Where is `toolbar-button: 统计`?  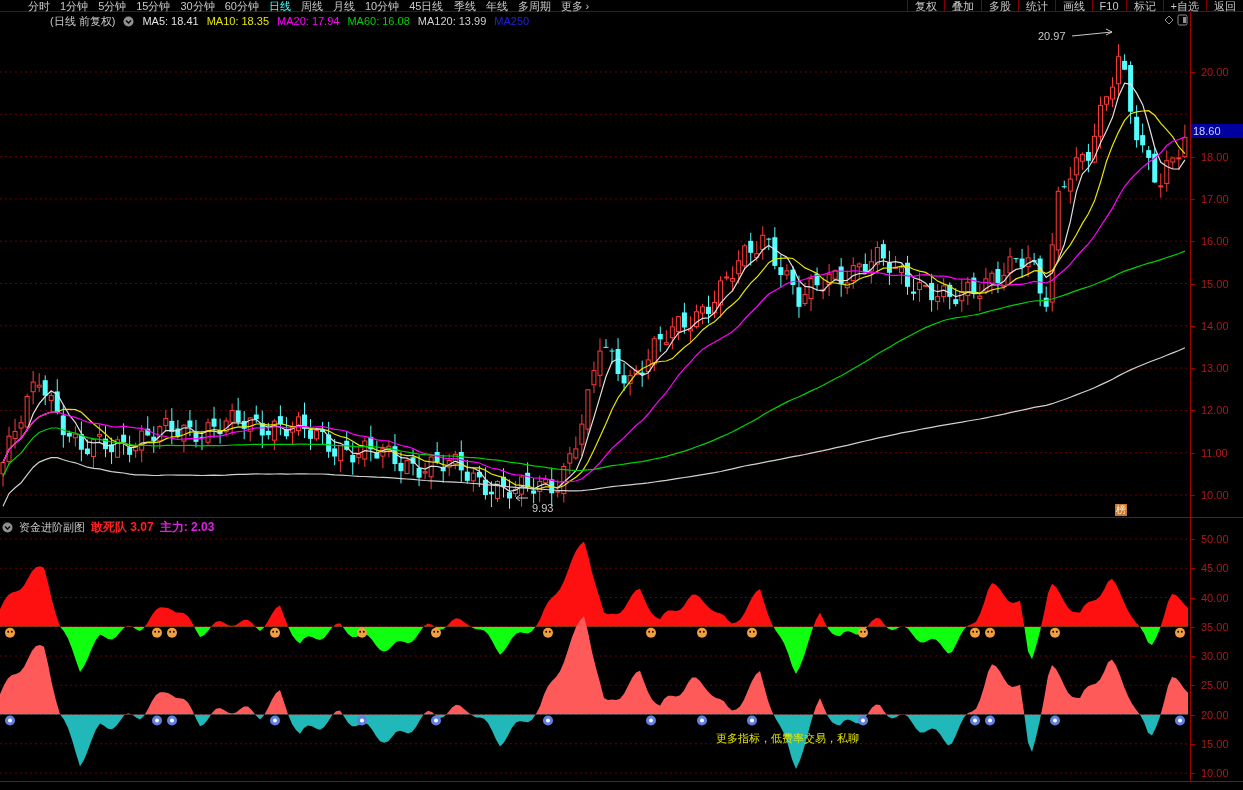
toolbar-button: 统计 is located at coordinates (1036, 6).